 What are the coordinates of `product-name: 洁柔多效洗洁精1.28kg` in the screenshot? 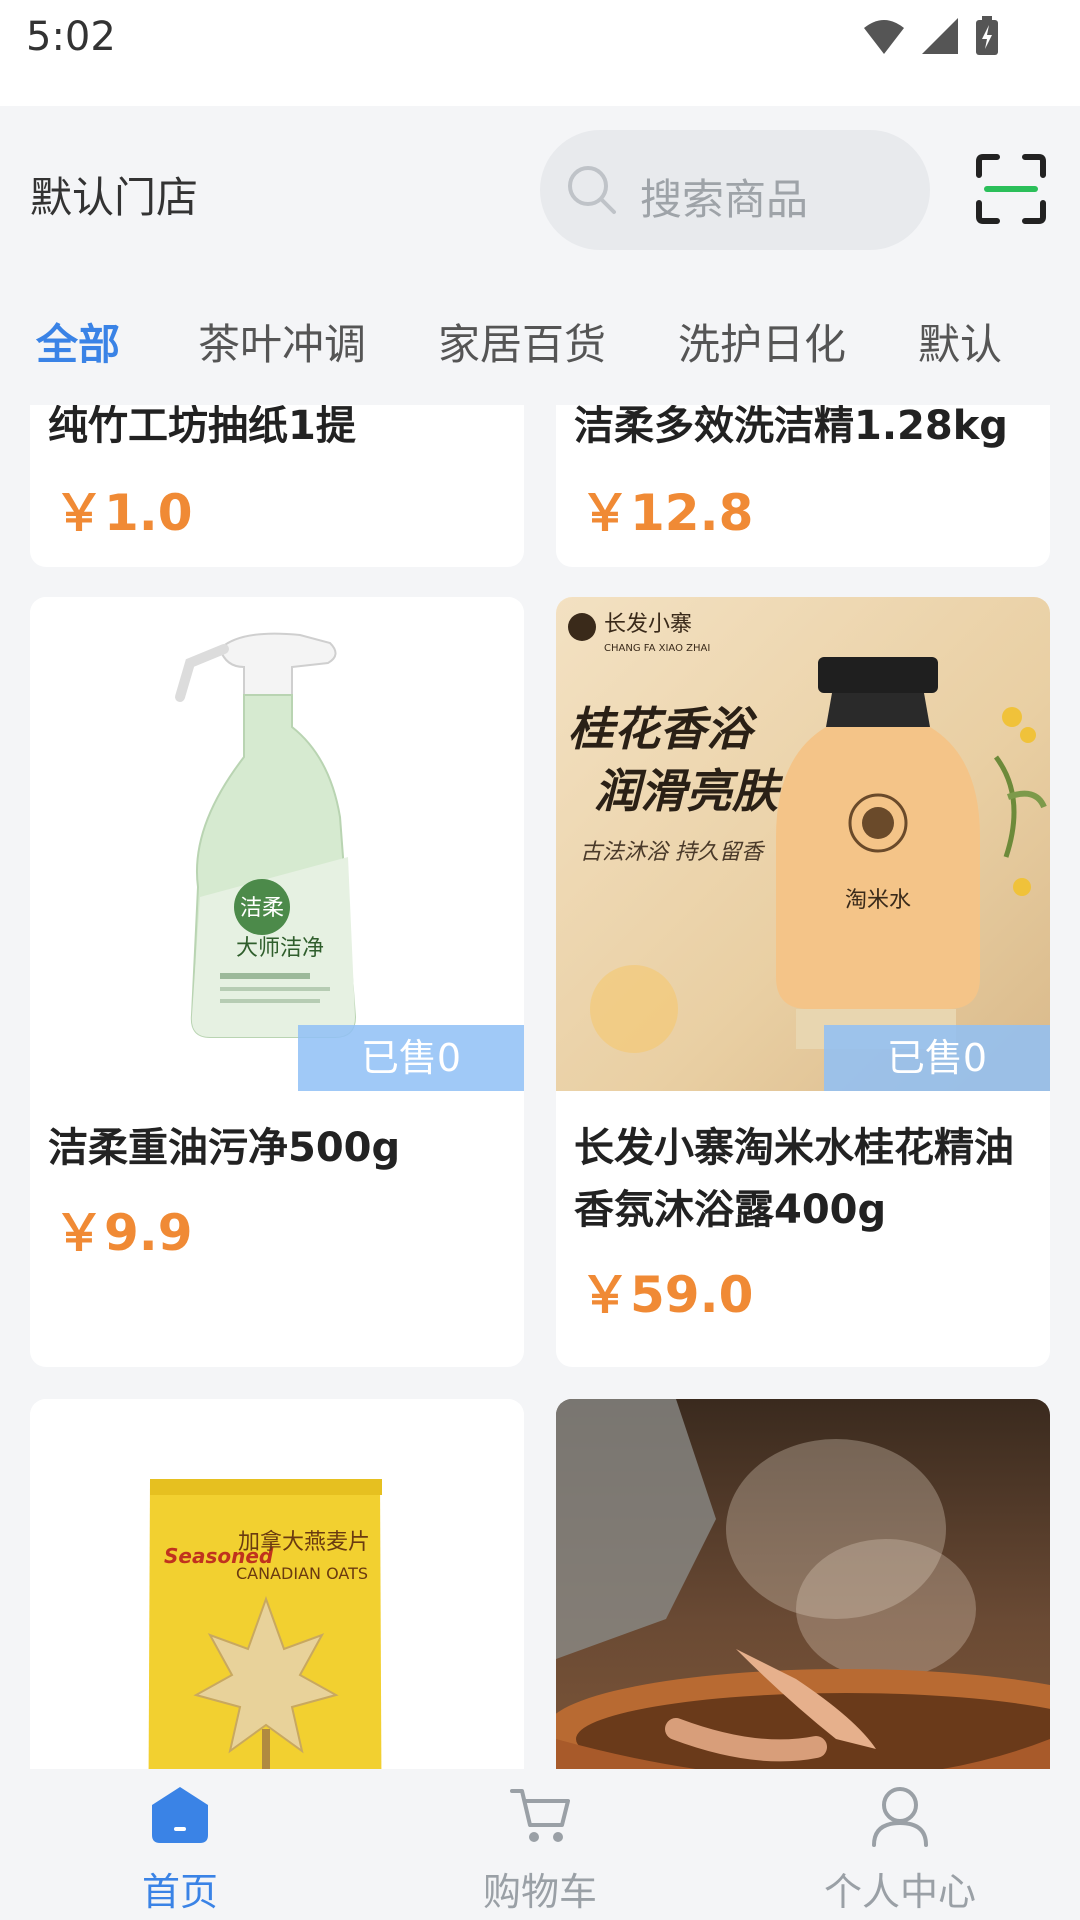 It's located at (791, 427).